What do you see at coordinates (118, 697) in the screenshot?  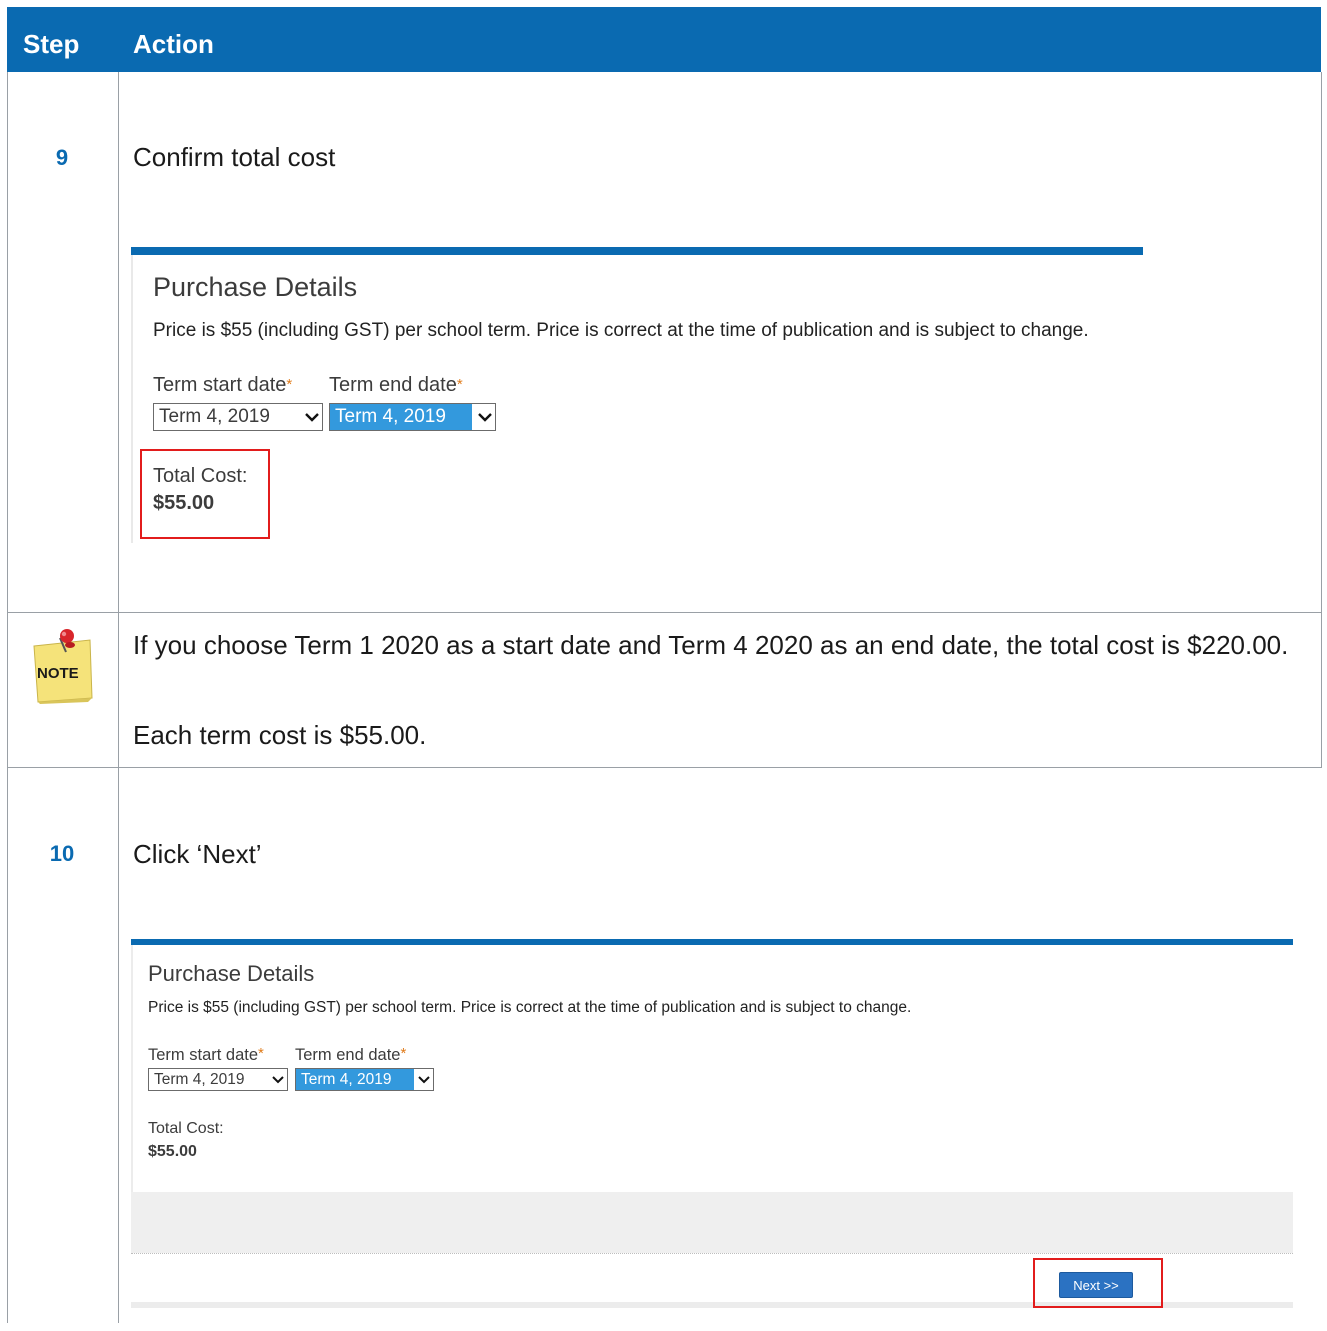 I see `table-column-divider` at bounding box center [118, 697].